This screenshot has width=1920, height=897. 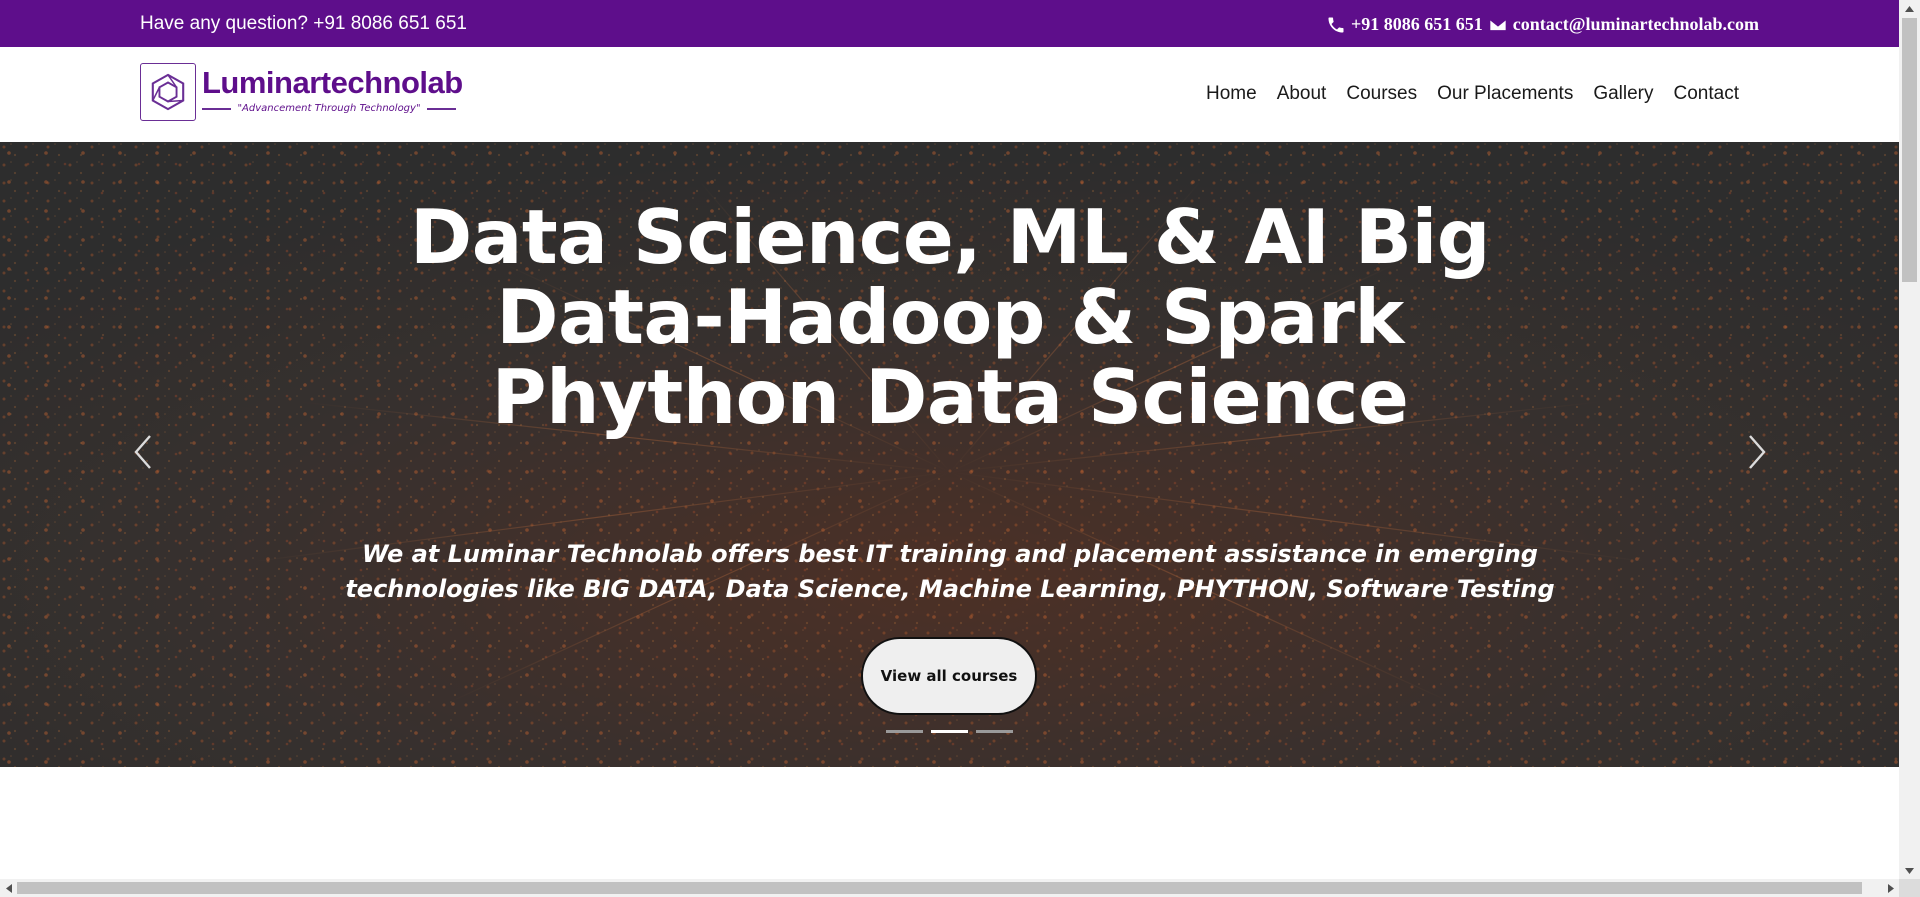 I want to click on hexagon-logo-icon, so click(x=168, y=92).